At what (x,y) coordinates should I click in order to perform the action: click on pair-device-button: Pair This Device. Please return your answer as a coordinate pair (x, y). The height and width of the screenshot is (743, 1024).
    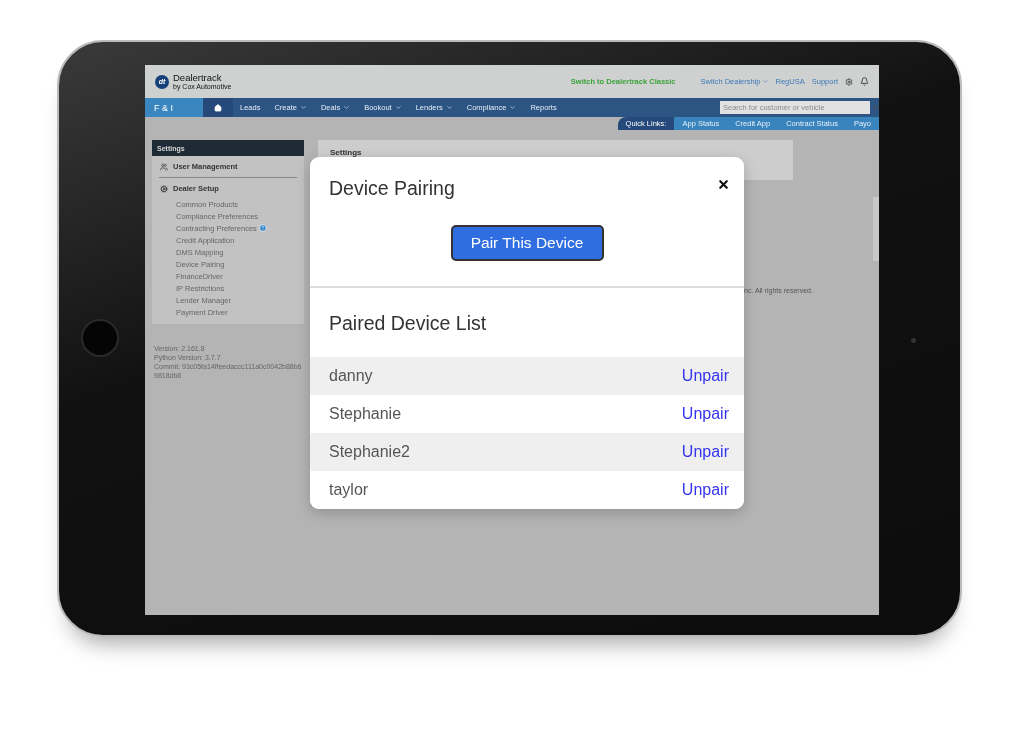
    Looking at the image, I should click on (527, 243).